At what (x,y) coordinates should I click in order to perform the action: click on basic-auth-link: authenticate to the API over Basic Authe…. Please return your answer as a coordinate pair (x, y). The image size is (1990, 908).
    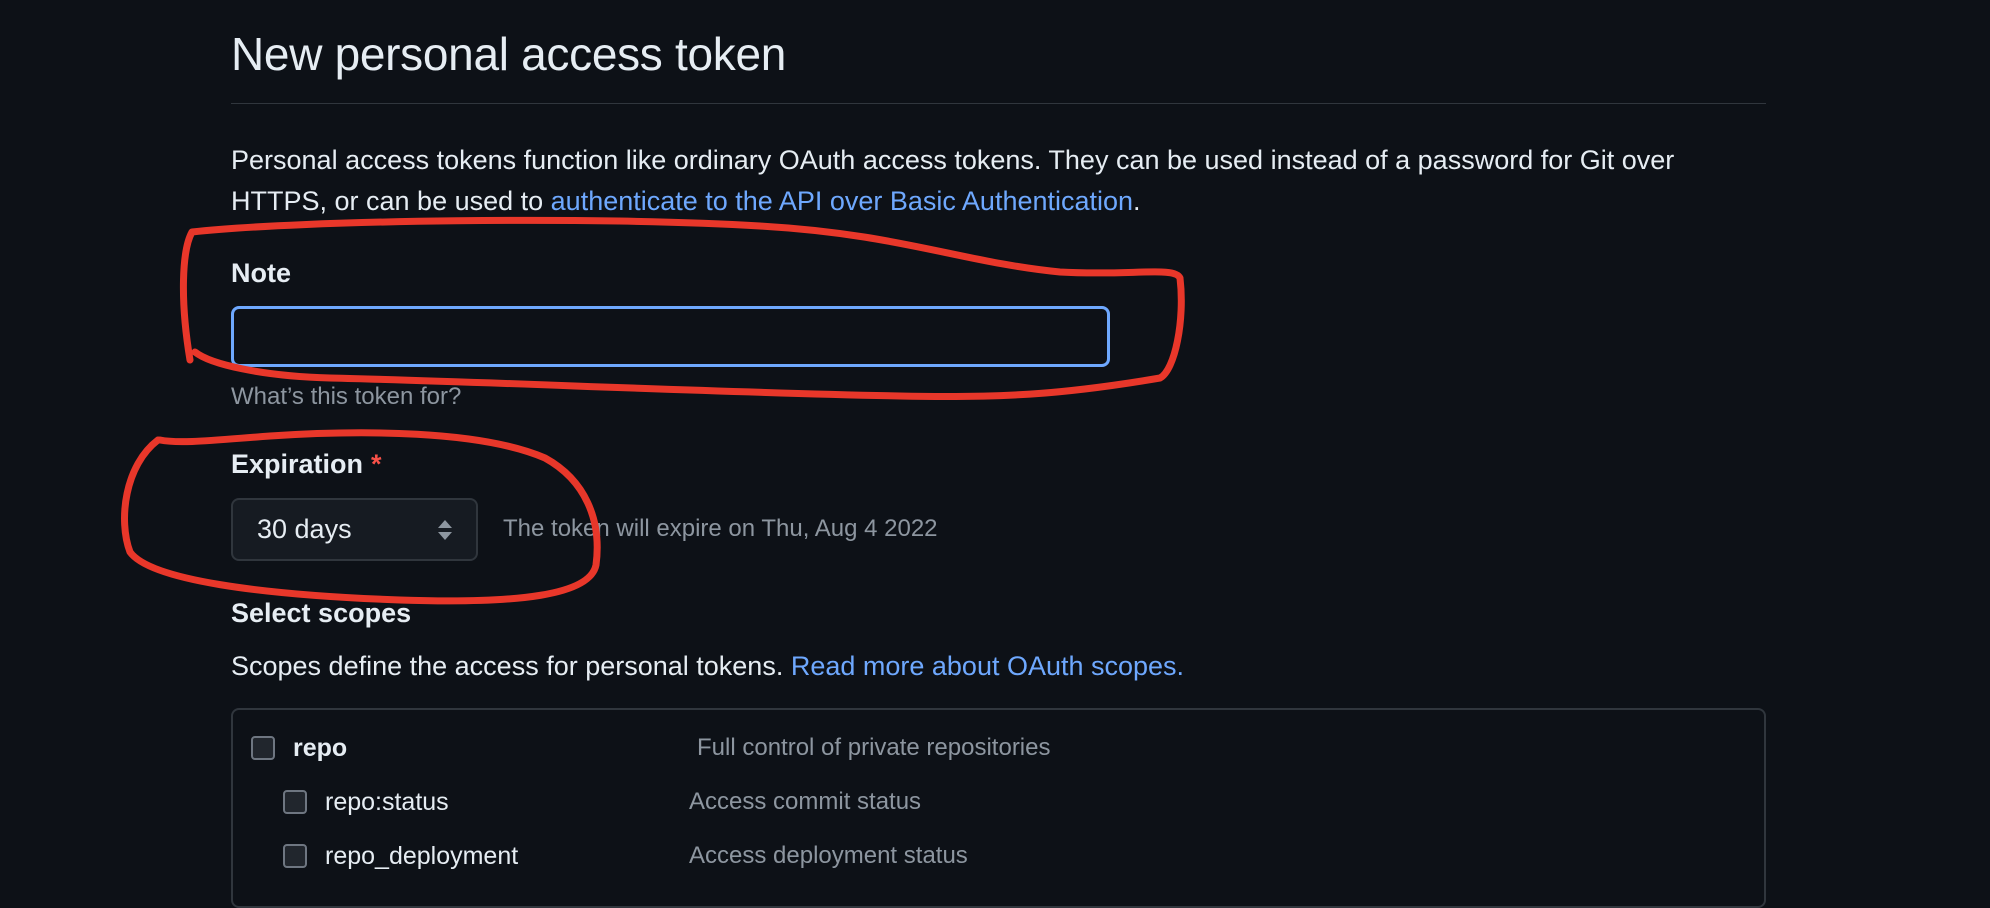
    Looking at the image, I should click on (842, 201).